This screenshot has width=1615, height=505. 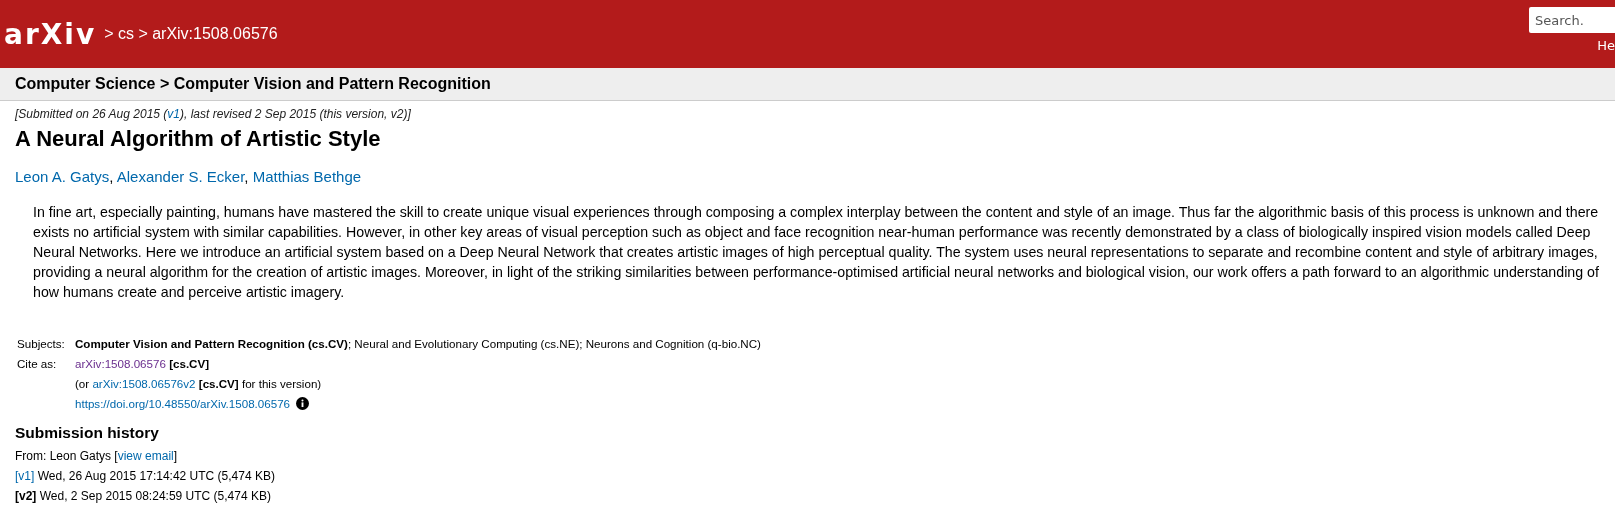 What do you see at coordinates (143, 496) in the screenshot?
I see `history-line: [v2] Wed, 2 Sep 2015 08:24:59 UTC (5,474 KB)` at bounding box center [143, 496].